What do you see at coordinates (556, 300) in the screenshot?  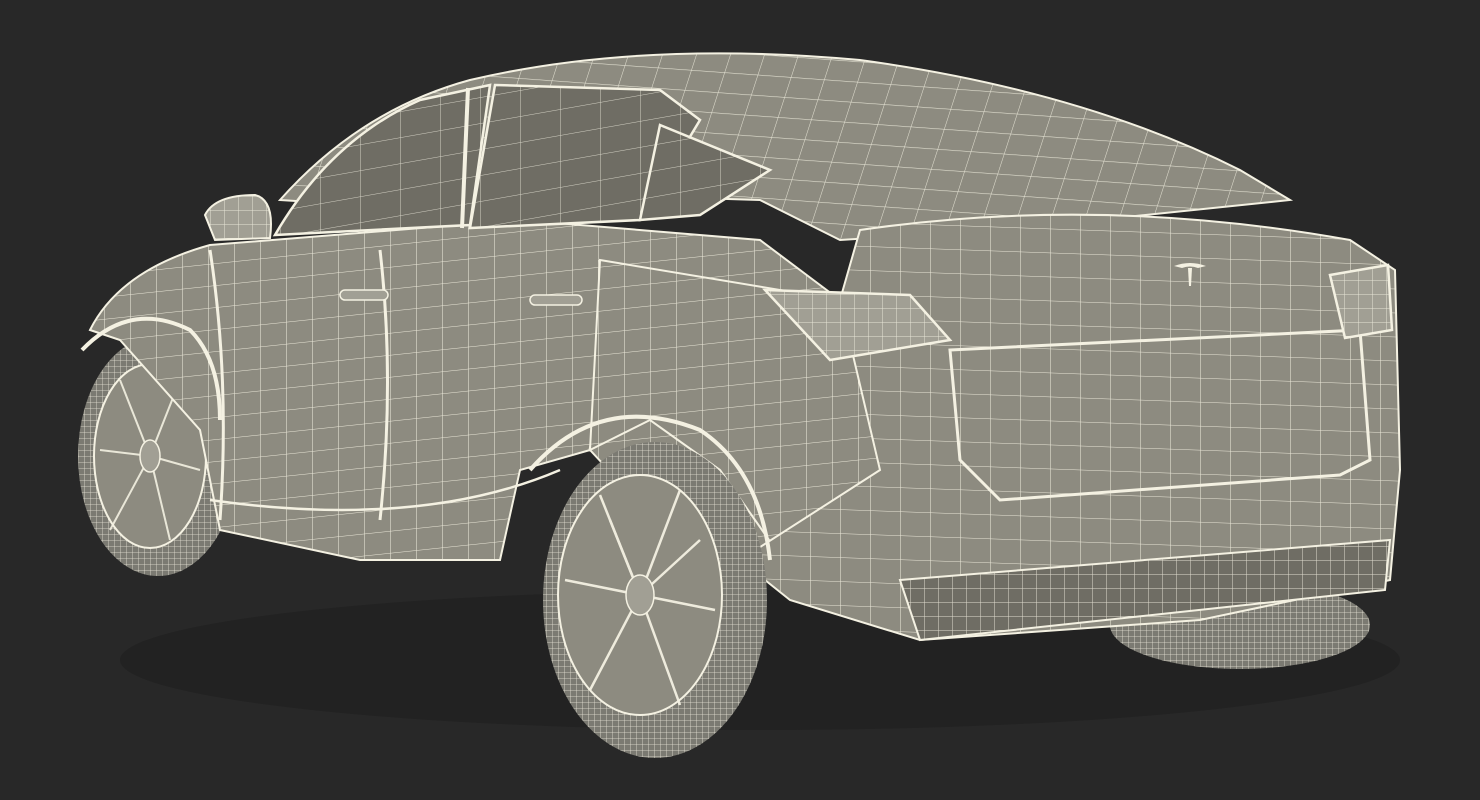 I see `rear-door-handle` at bounding box center [556, 300].